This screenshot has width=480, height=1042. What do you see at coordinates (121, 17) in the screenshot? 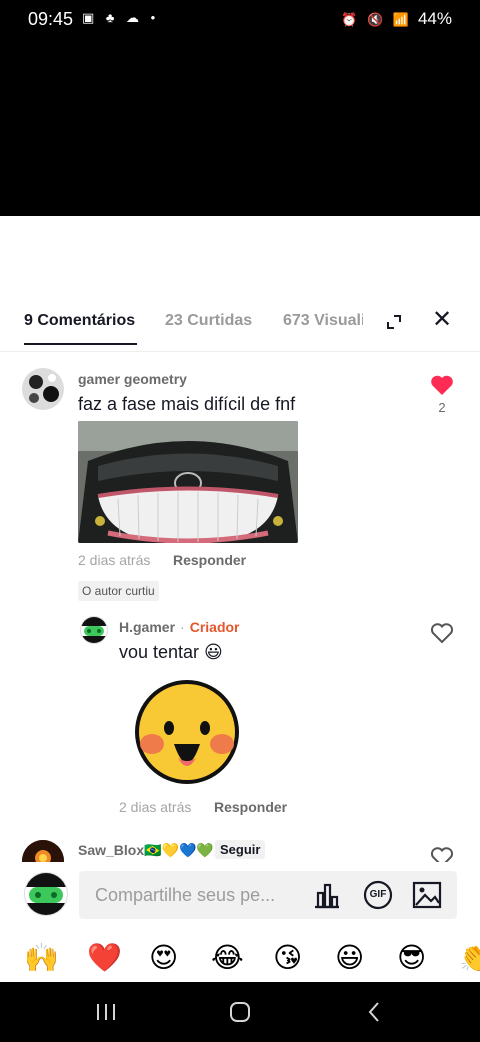
I see `notification-icons: ▣ ♣ ☁ •` at bounding box center [121, 17].